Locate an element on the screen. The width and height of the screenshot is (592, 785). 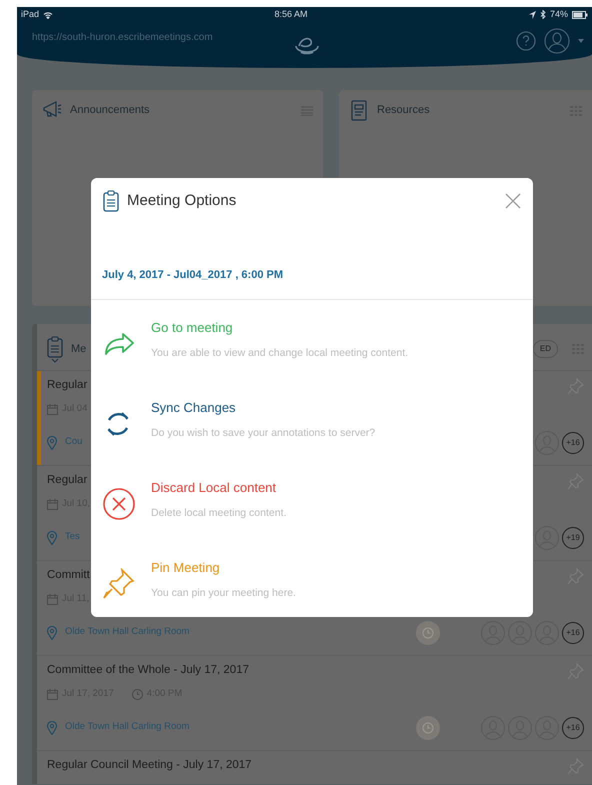
option-description: You can pin your meeting here. is located at coordinates (223, 593).